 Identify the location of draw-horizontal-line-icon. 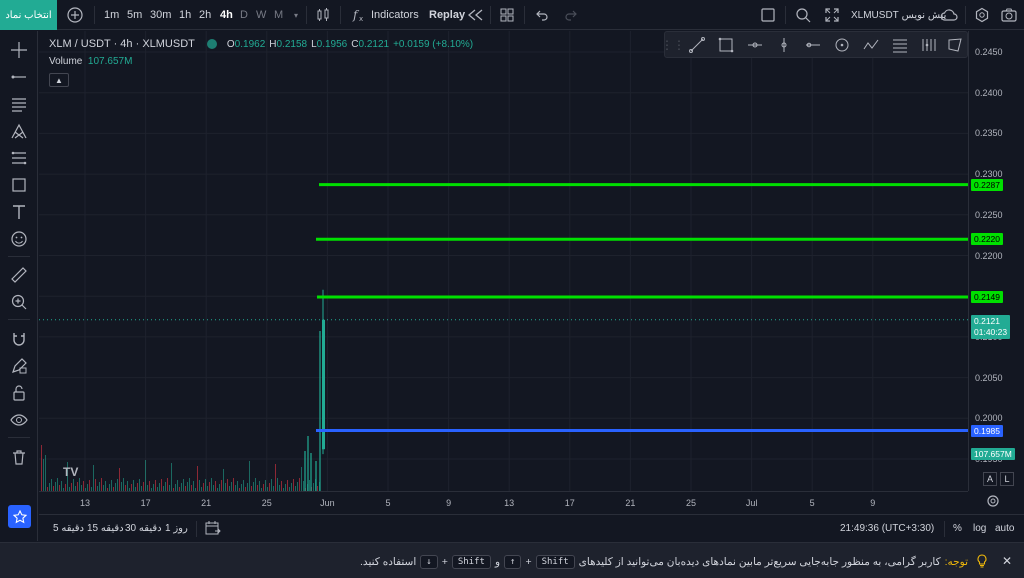
(813, 45).